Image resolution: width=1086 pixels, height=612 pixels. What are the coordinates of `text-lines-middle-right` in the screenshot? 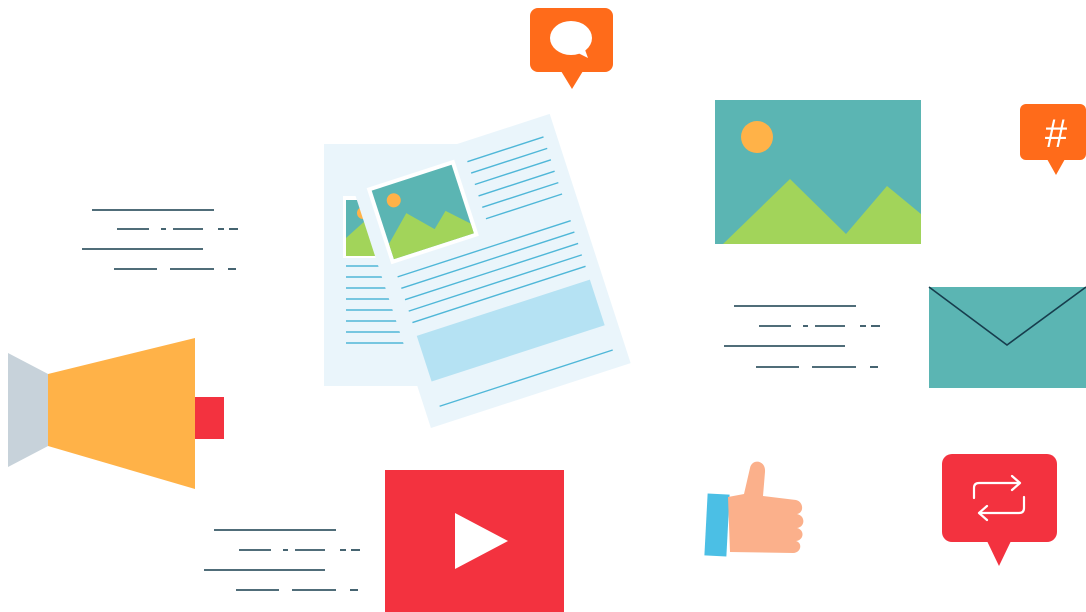 It's located at (802, 336).